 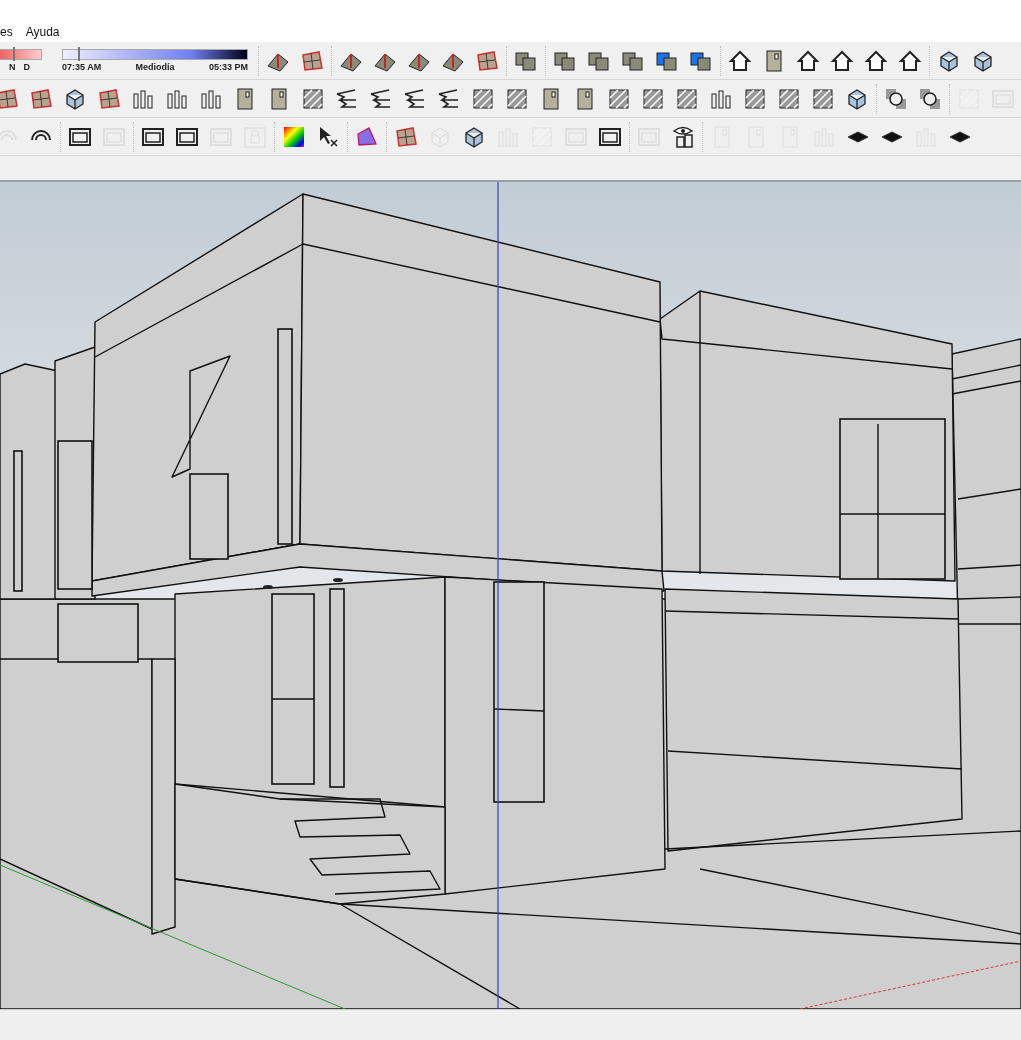 I want to click on menu-item: es, so click(x=6, y=32).